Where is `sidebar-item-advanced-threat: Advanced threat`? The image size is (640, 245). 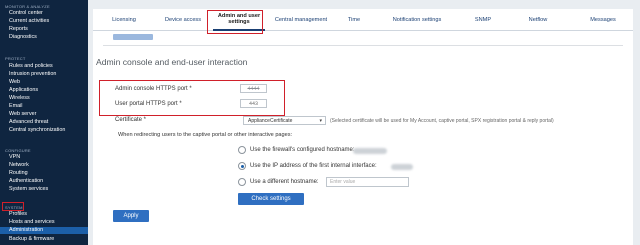
sidebar-item-advanced-threat: Advanced threat is located at coordinates (44, 122).